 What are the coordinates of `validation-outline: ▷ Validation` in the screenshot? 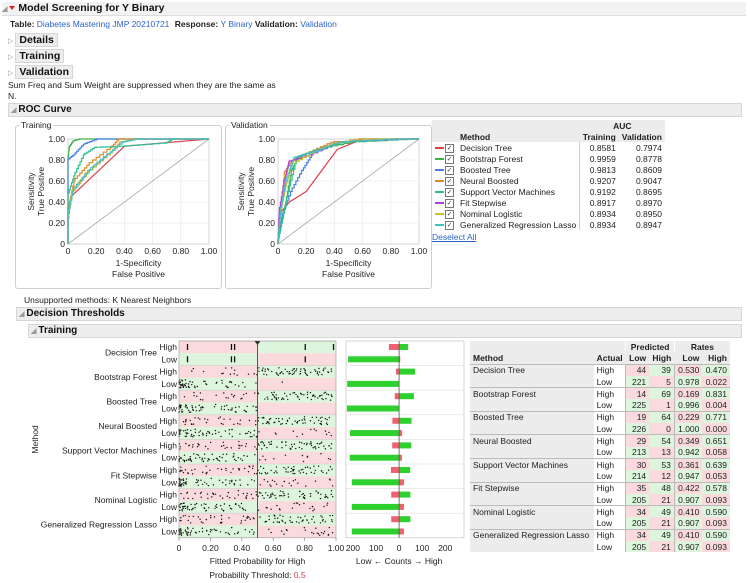 It's located at (40, 72).